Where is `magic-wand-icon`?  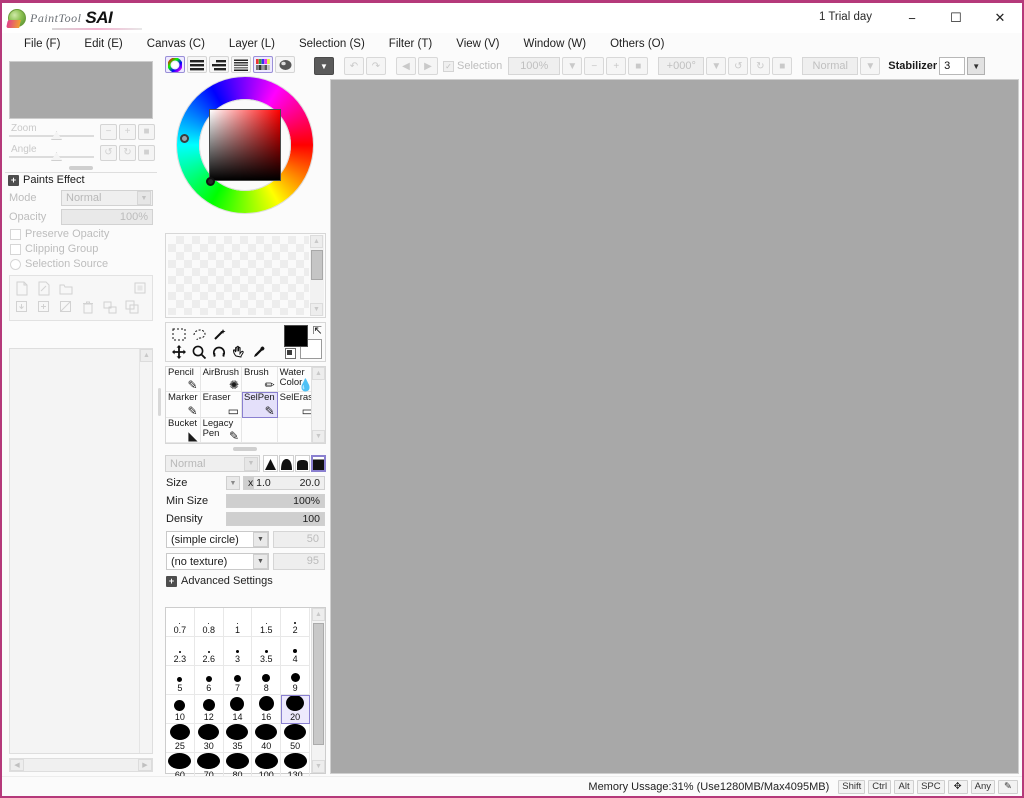 magic-wand-icon is located at coordinates (219, 334).